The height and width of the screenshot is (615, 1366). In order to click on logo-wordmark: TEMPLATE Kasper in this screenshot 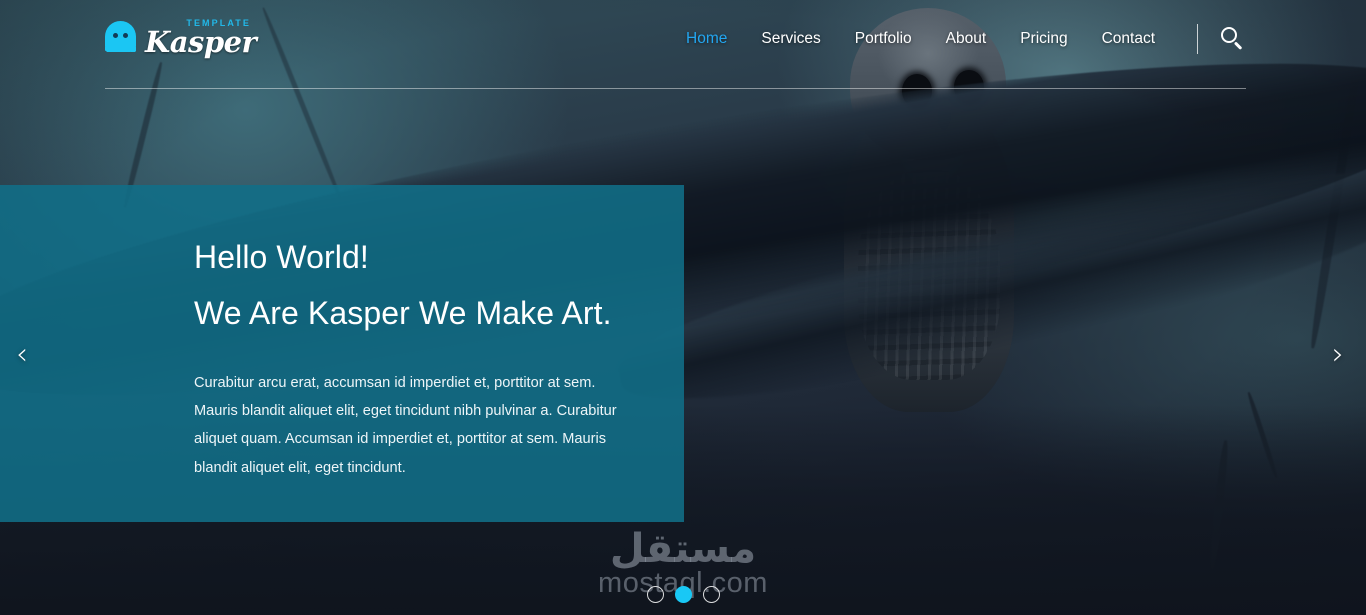, I will do `click(201, 39)`.